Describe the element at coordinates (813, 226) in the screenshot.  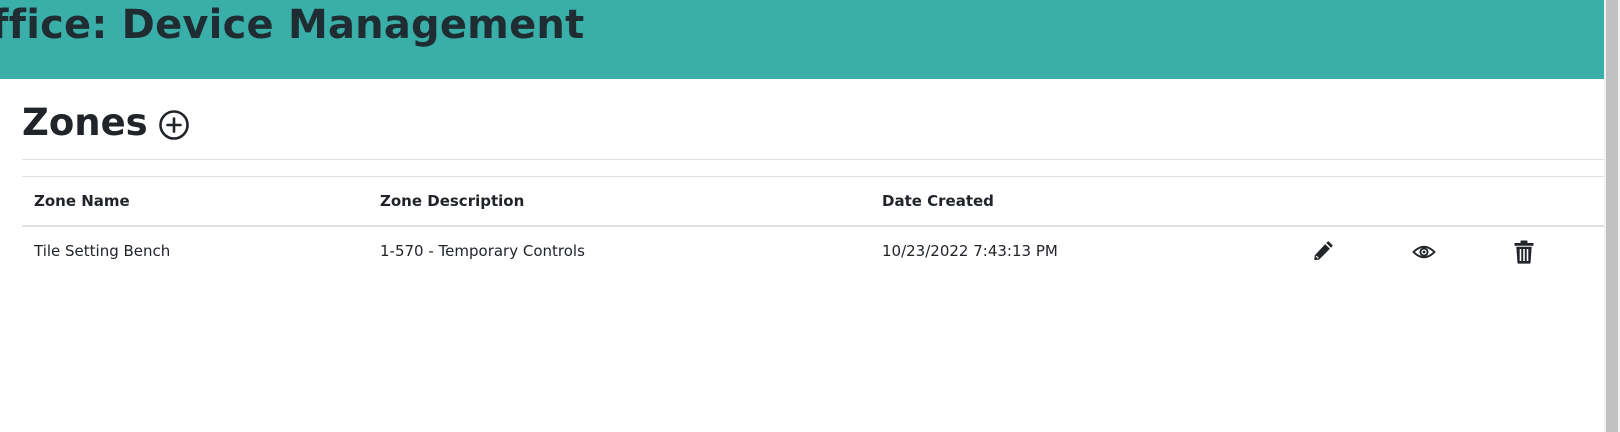
I see `table-header-border` at that location.